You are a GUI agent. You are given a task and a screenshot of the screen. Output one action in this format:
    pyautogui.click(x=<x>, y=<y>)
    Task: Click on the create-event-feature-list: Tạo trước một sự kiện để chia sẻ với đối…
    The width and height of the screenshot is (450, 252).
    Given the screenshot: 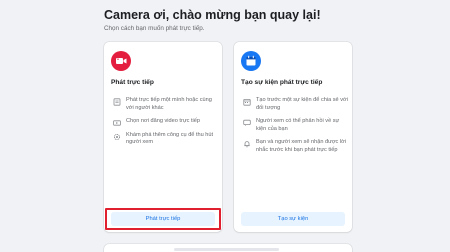 What is the action you would take?
    pyautogui.click(x=295, y=128)
    